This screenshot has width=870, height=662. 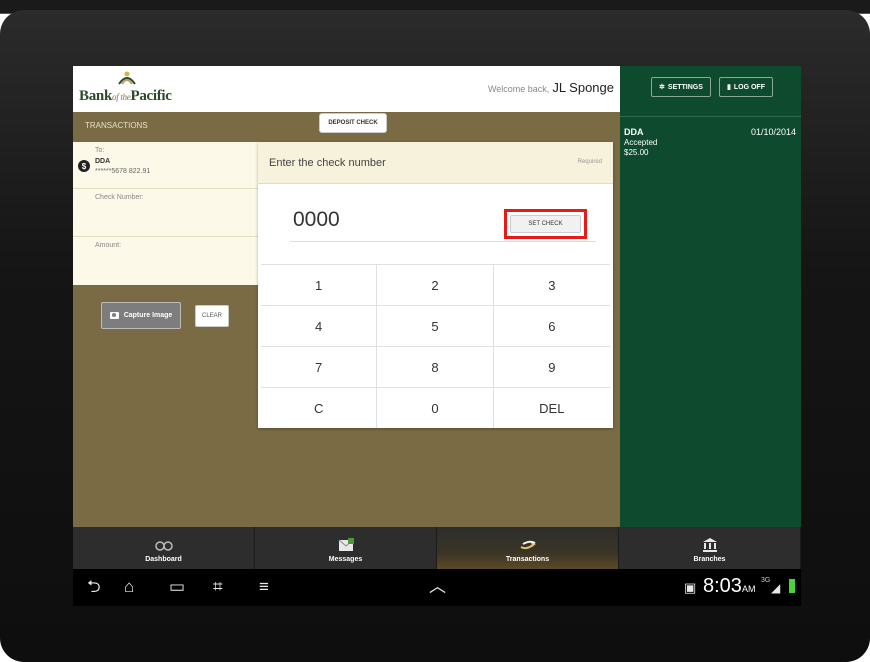 What do you see at coordinates (527, 545) in the screenshot?
I see `transfer-arrows-icon` at bounding box center [527, 545].